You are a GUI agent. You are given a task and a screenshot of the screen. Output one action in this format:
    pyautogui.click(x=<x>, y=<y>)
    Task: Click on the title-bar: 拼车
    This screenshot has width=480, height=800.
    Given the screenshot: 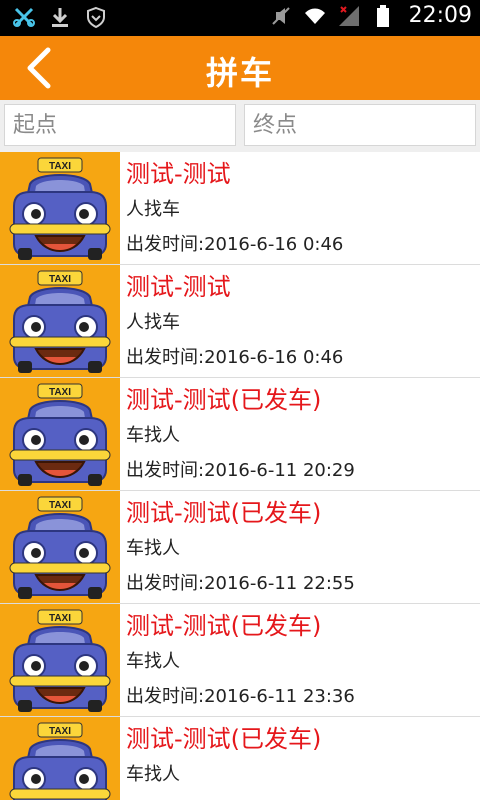 What is the action you would take?
    pyautogui.click(x=240, y=68)
    